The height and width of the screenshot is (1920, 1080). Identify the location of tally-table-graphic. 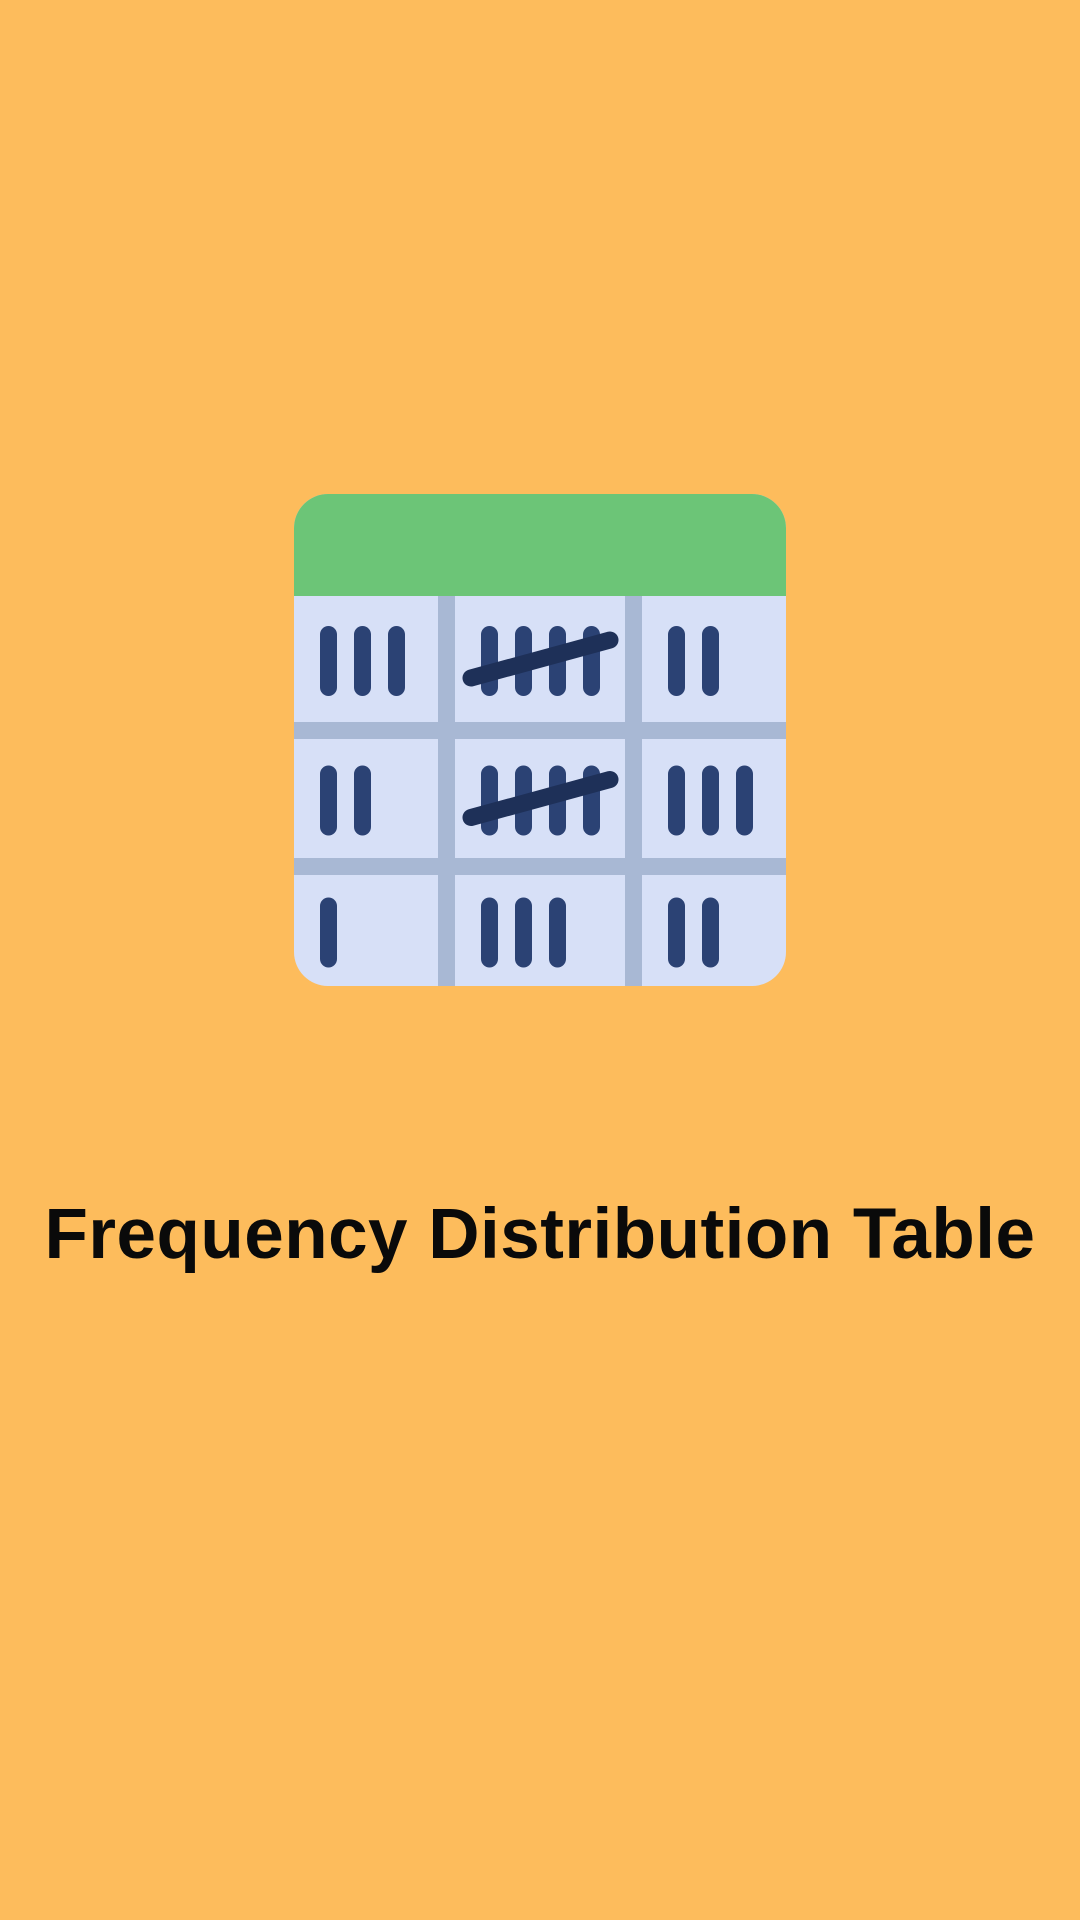
(540, 740).